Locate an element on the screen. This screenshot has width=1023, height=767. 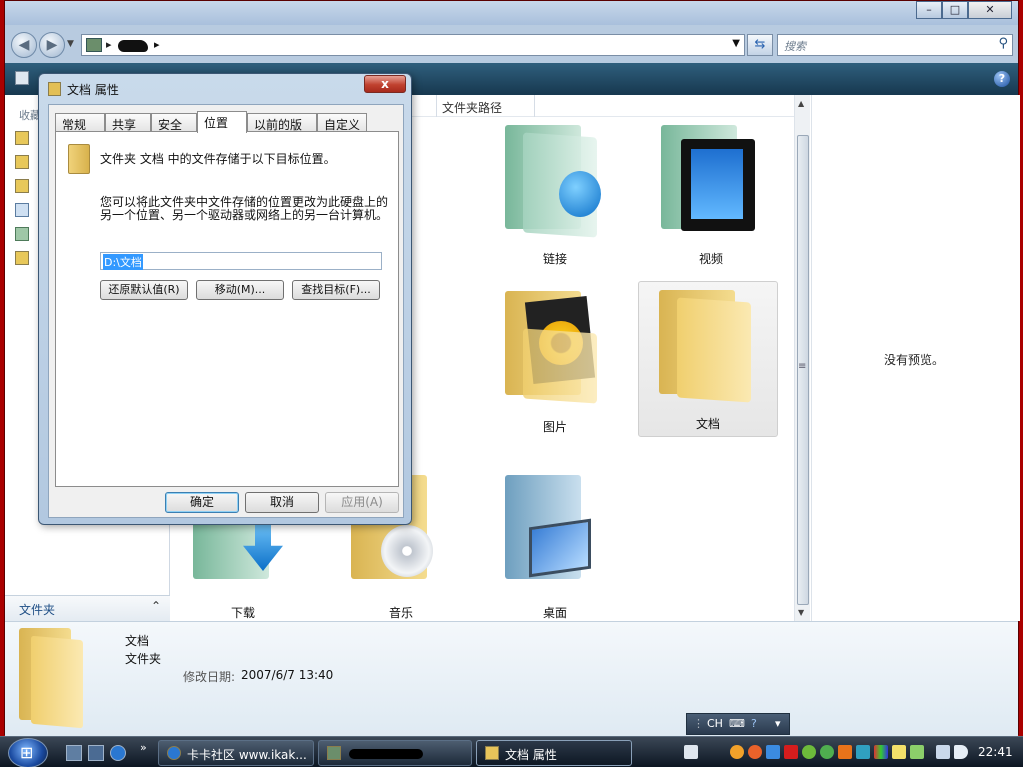
computer-icon is located at coordinates (94, 45).